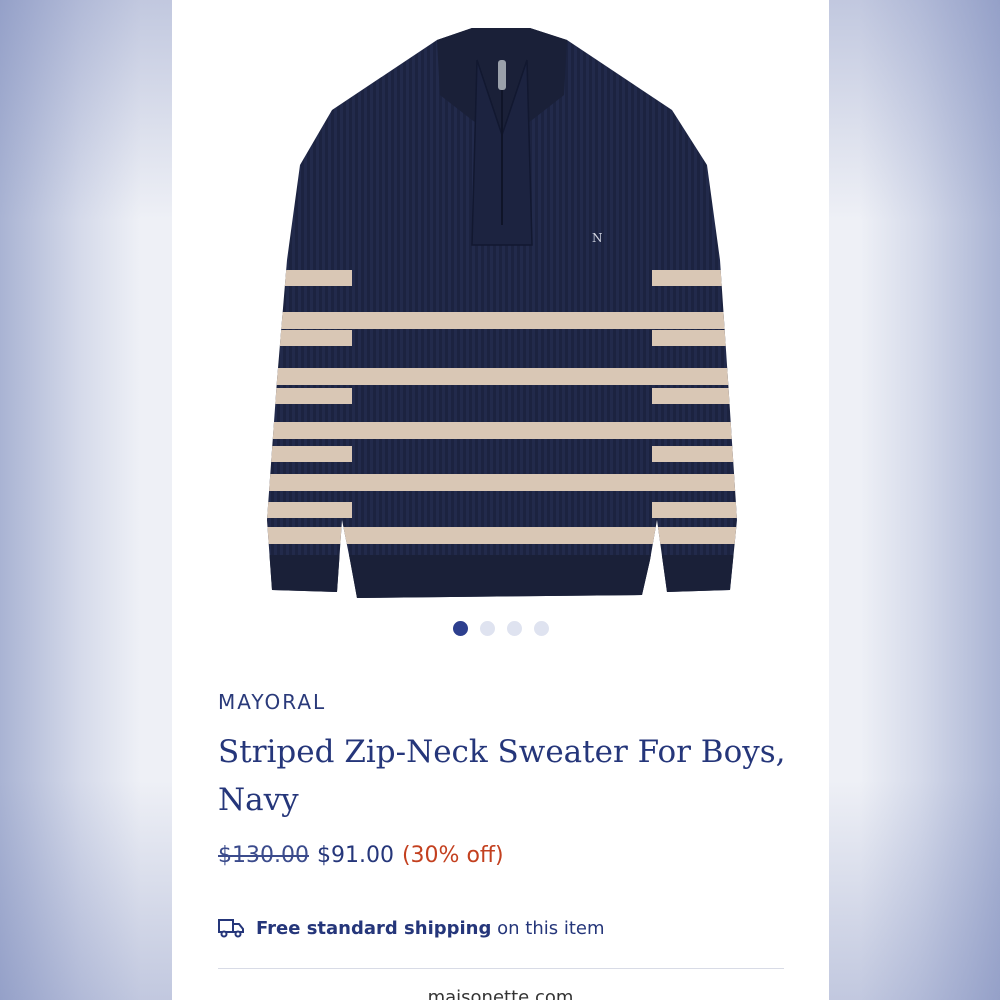 The image size is (1000, 1000). What do you see at coordinates (502, 75) in the screenshot?
I see `zipper-pull` at bounding box center [502, 75].